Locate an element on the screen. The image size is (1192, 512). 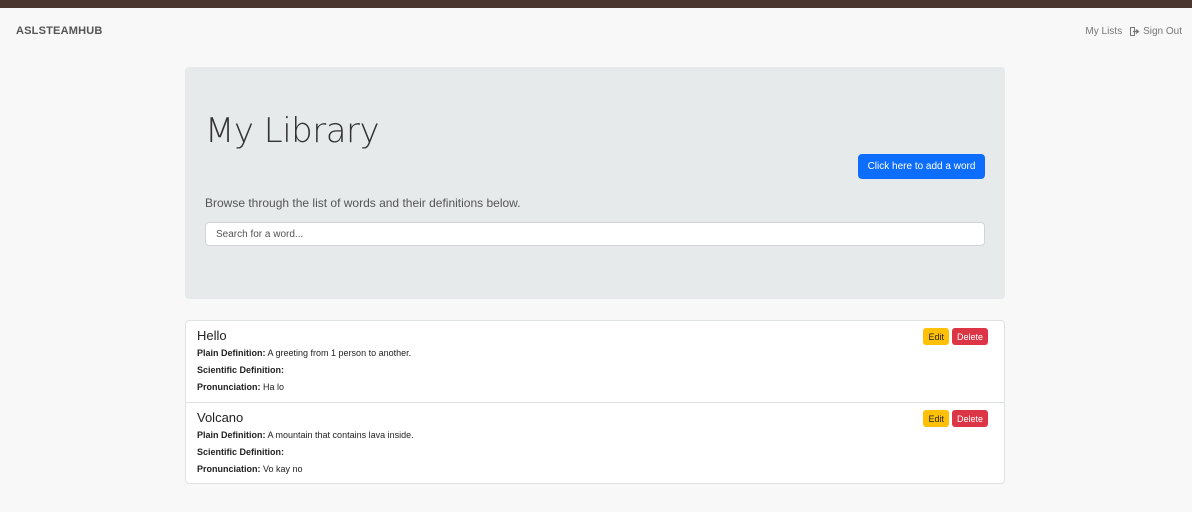
word-title: Hello is located at coordinates (212, 335).